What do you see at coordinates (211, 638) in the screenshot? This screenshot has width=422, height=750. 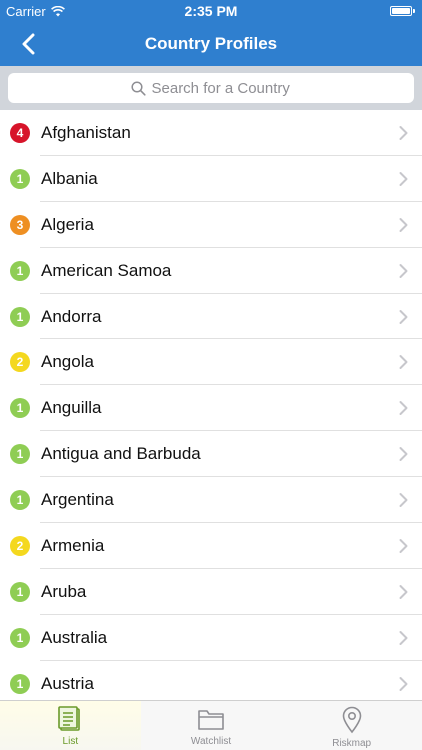 I see `list-item: 1 Australia` at bounding box center [211, 638].